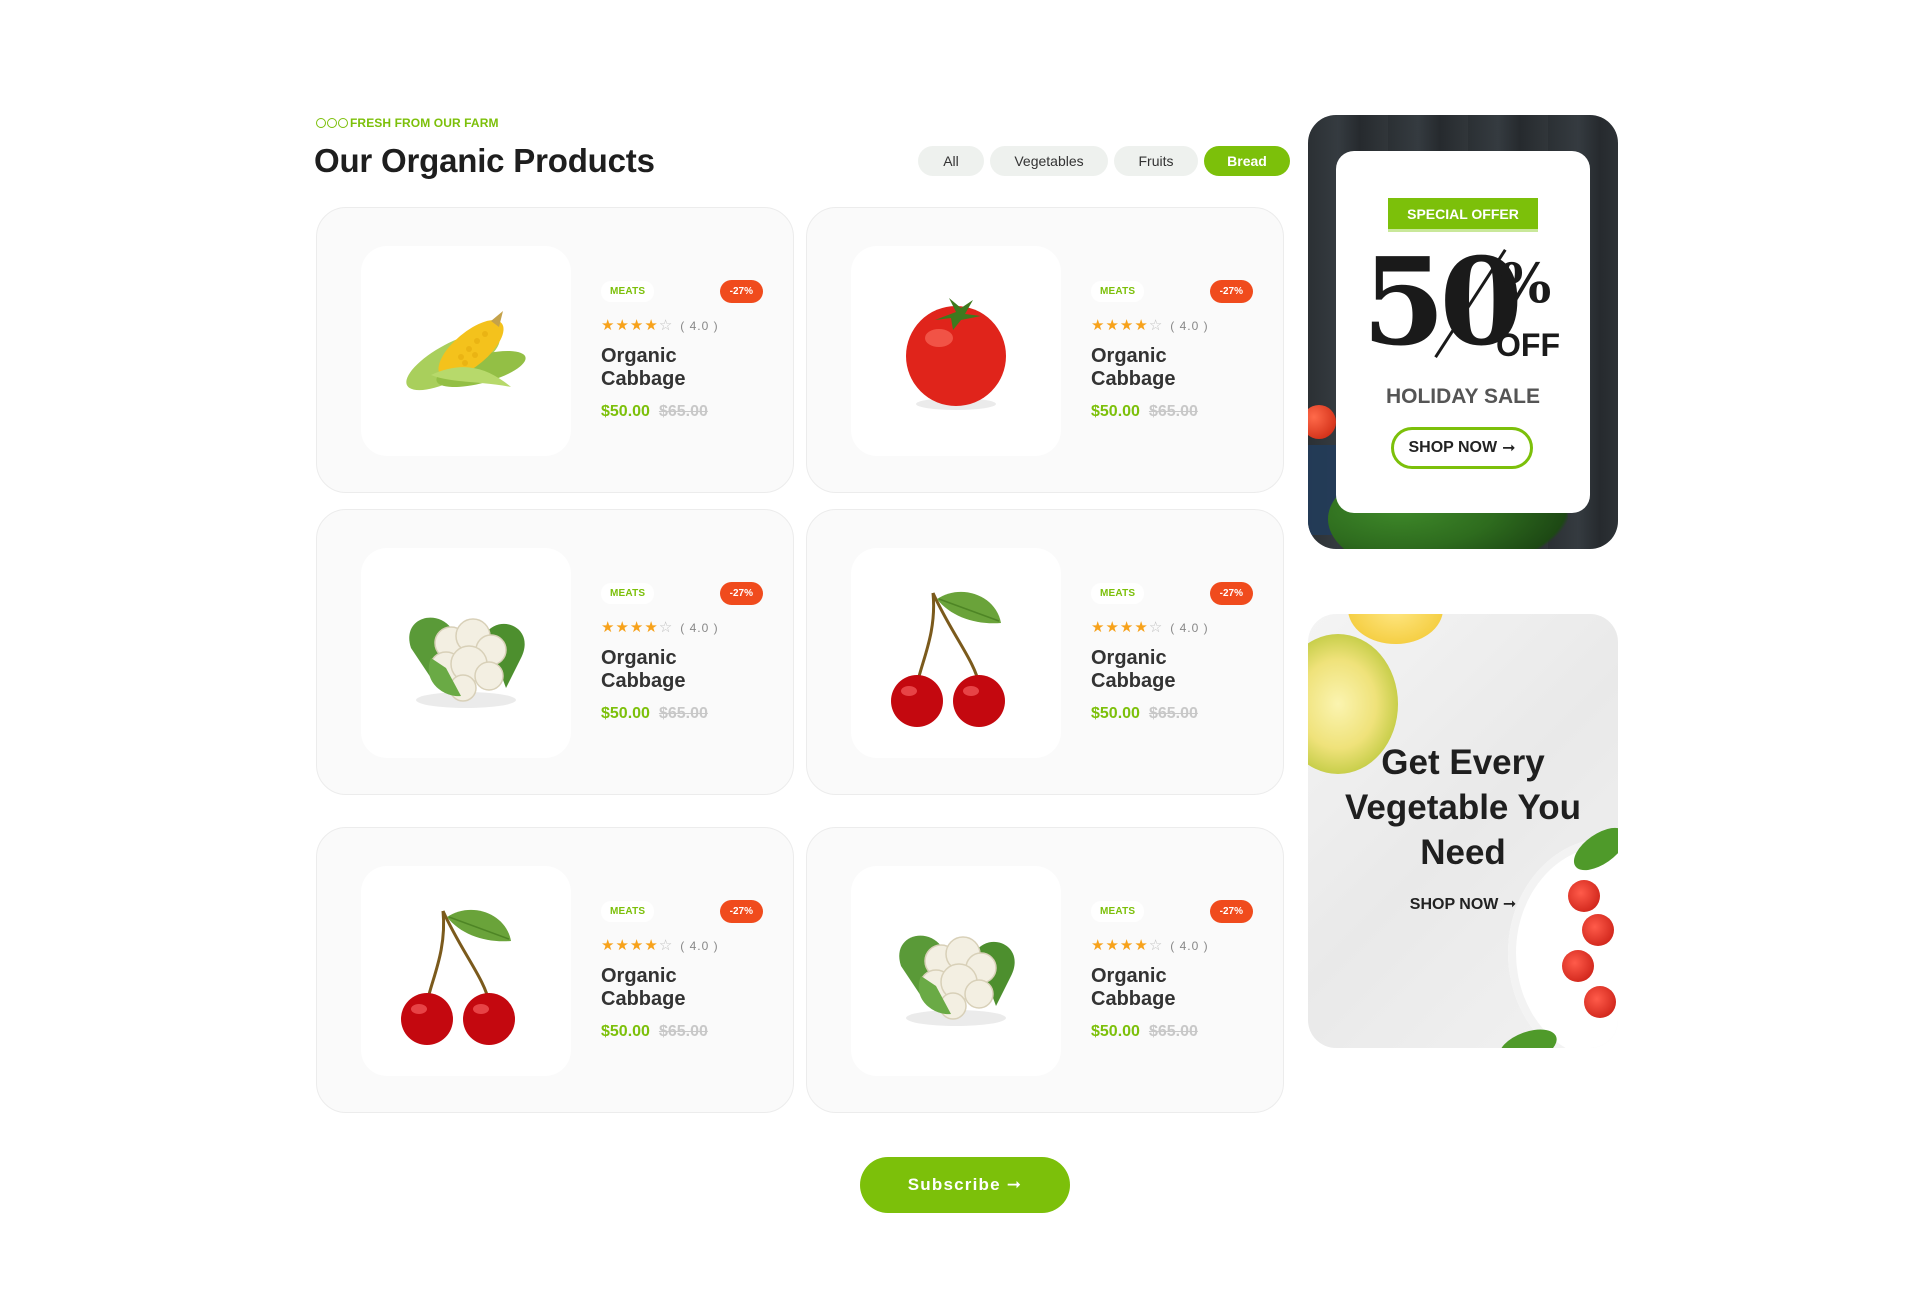  I want to click on filter-tabs: All Vegetables Fruits Bread, so click(1104, 161).